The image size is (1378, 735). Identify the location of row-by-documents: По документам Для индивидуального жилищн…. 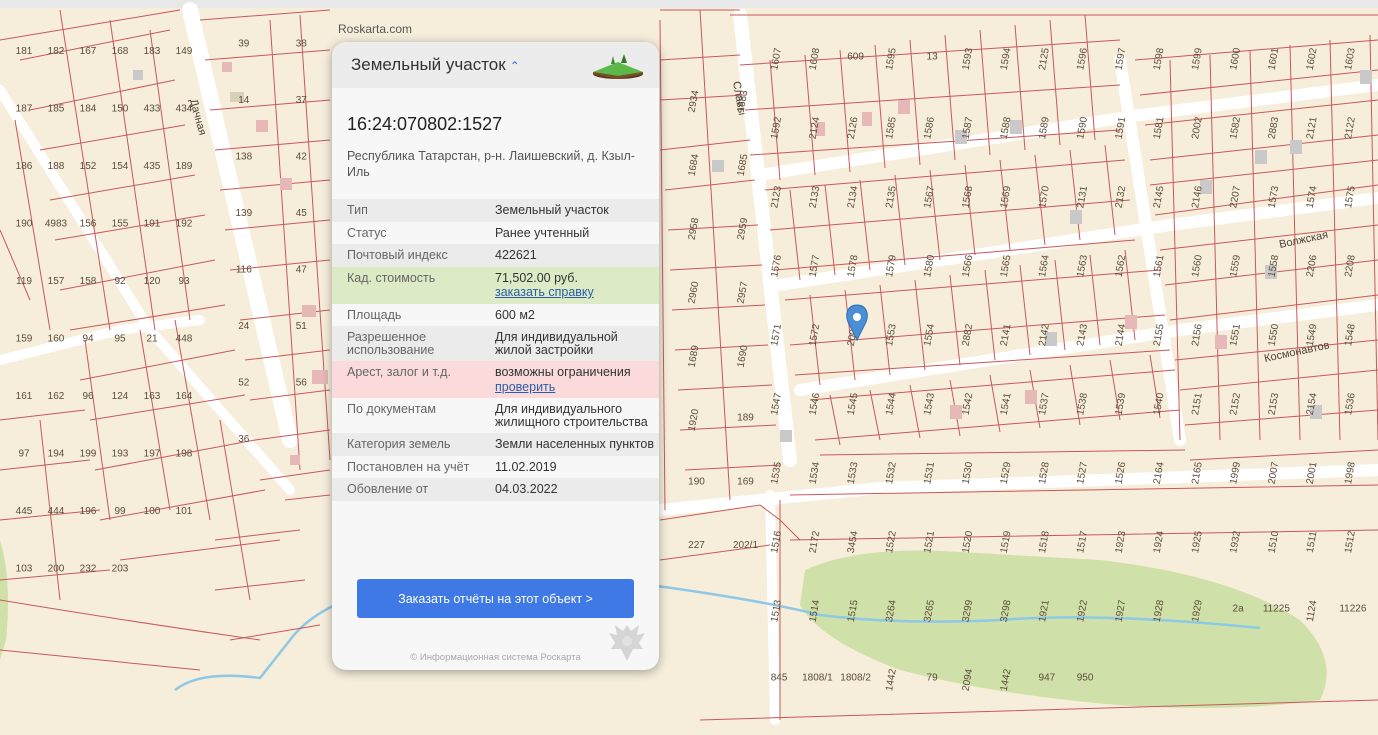
(495, 415).